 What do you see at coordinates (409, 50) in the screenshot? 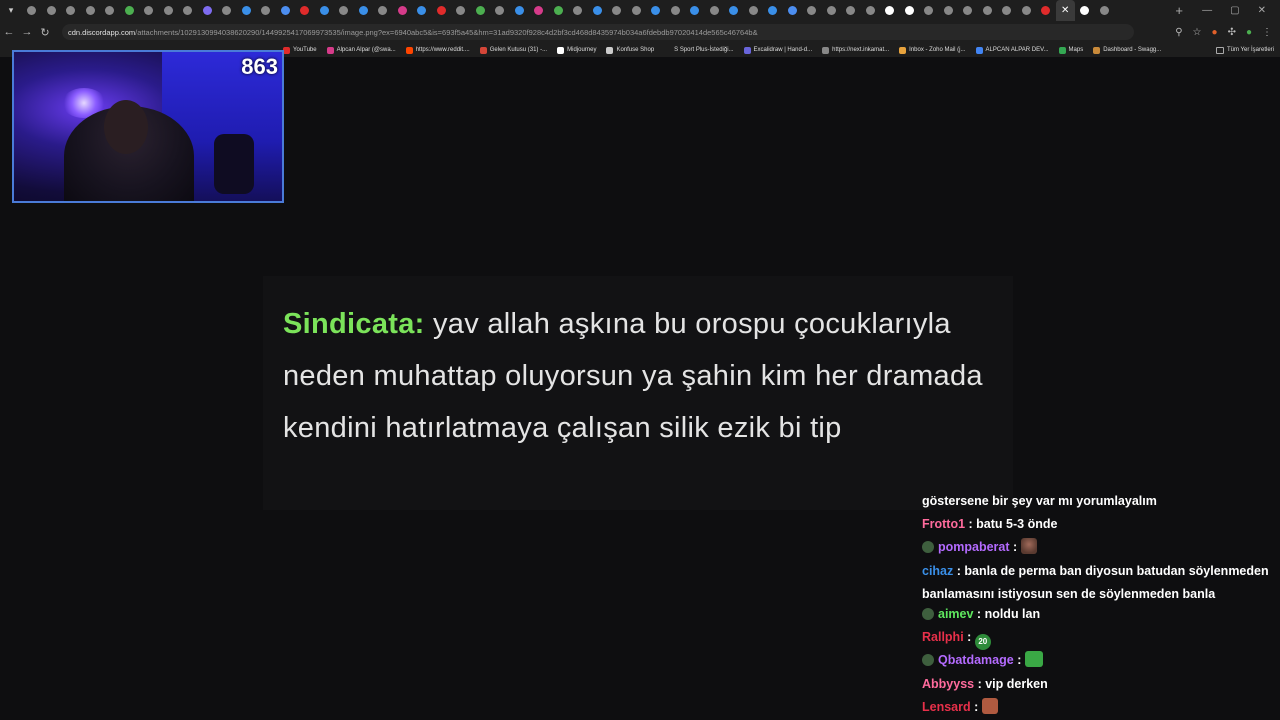
I see `bookmark-favicon-icon` at bounding box center [409, 50].